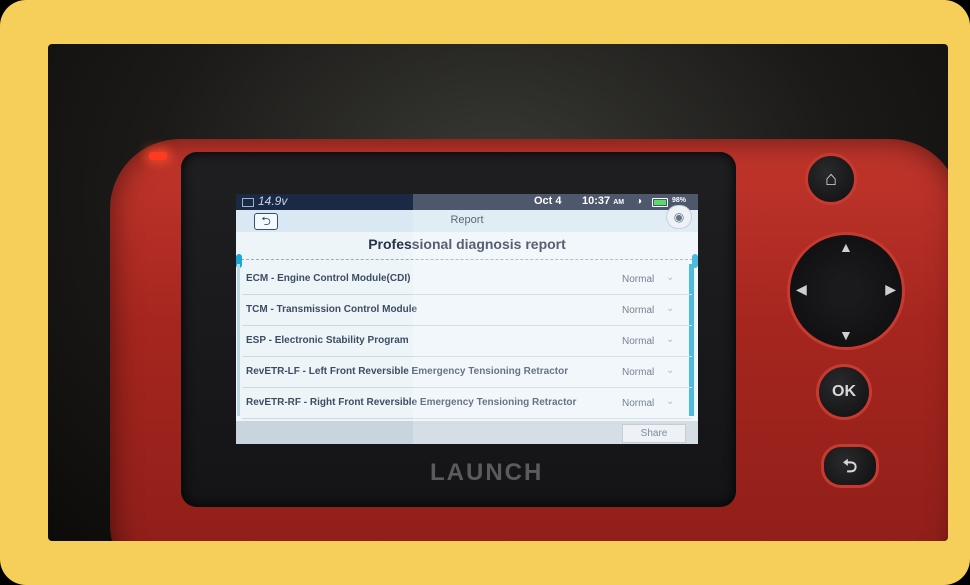  I want to click on brand-label: LAUNCH, so click(487, 472).